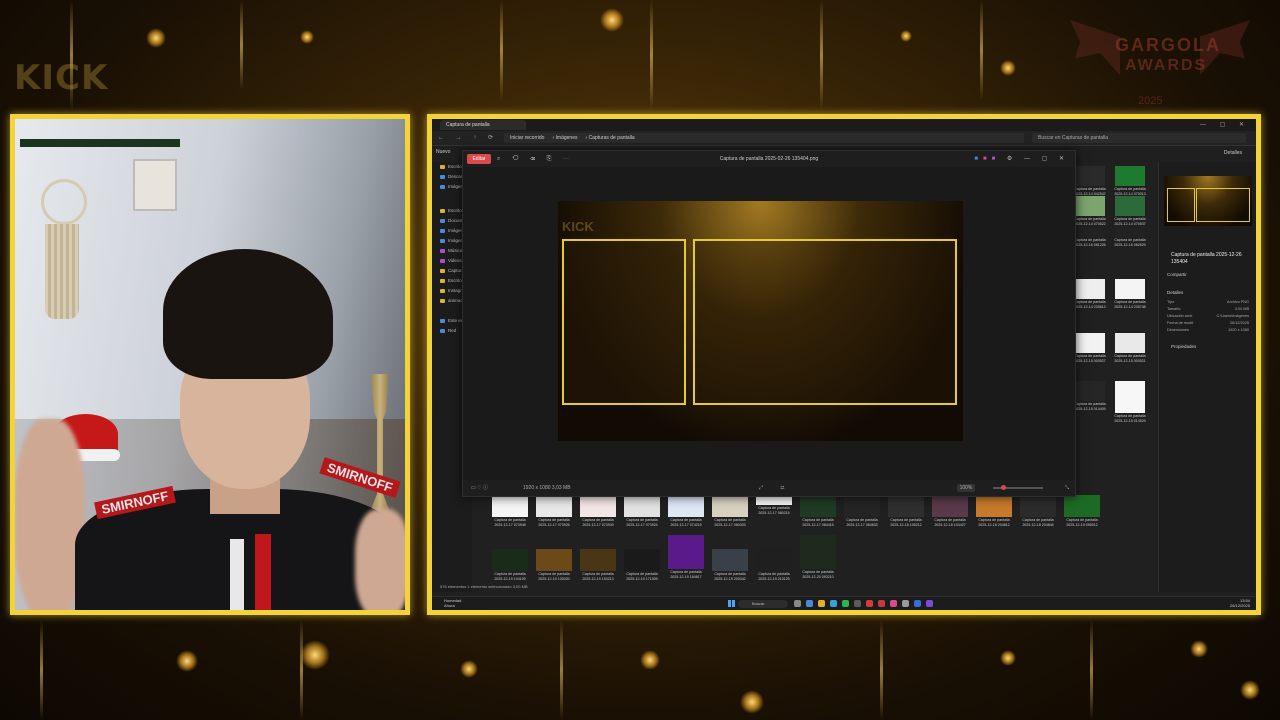  Describe the element at coordinates (906, 512) in the screenshot. I see `file-thumbnail: Captura de pantalla 2025-12-18 105212` at that location.